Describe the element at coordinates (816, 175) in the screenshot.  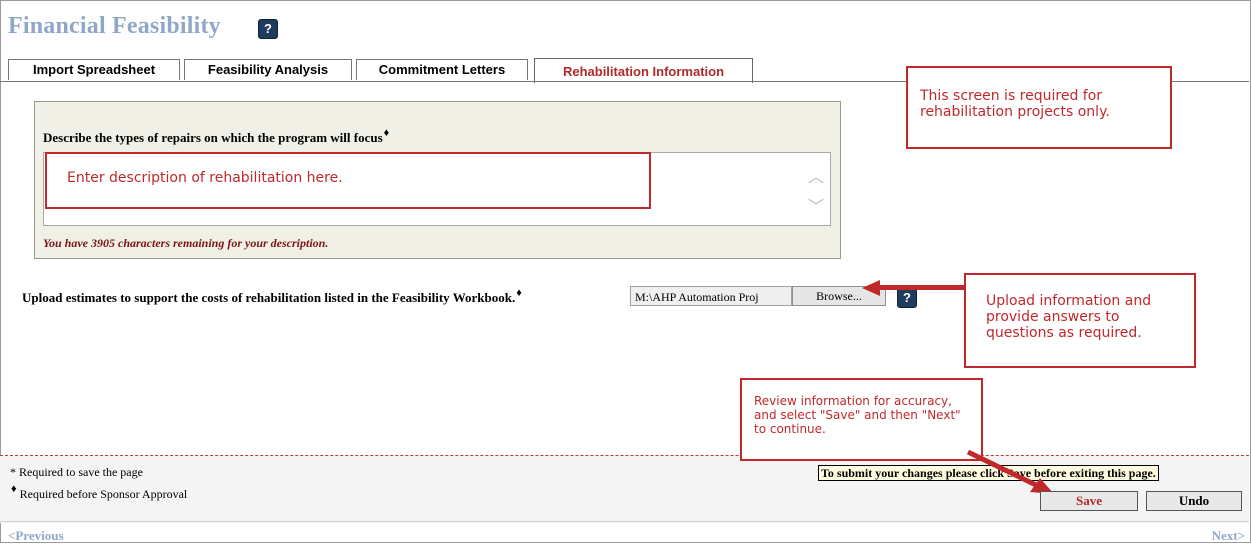
I see `scroll-up-icon: ︿` at that location.